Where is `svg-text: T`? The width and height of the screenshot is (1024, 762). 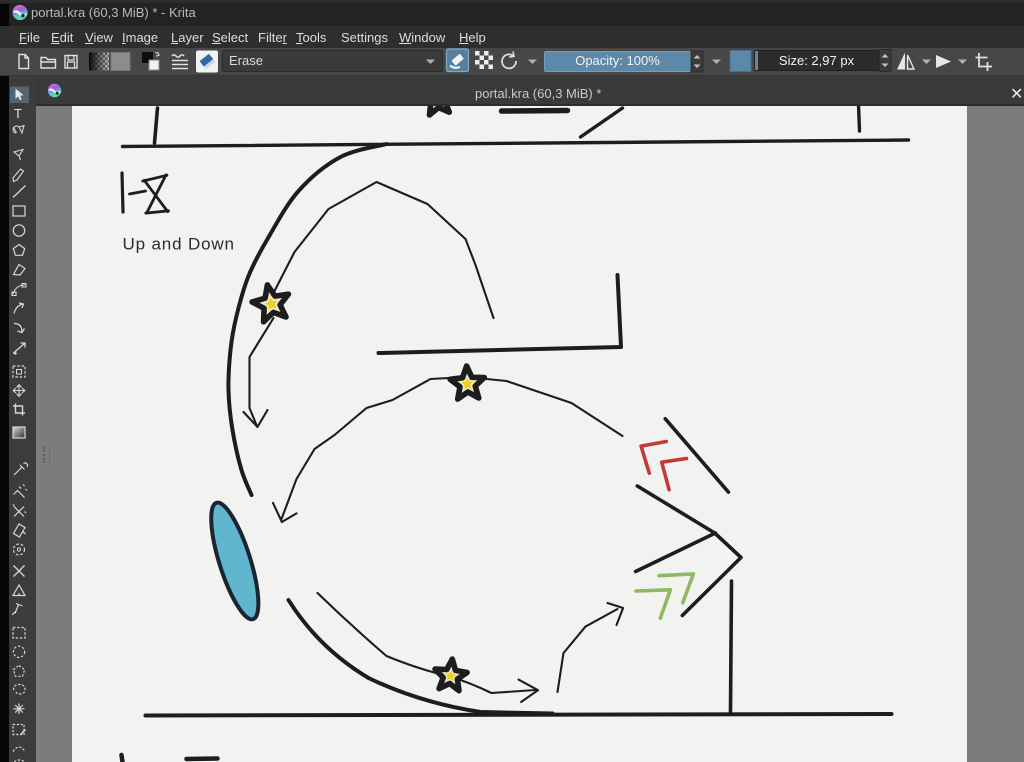
svg-text: T is located at coordinates (18, 113).